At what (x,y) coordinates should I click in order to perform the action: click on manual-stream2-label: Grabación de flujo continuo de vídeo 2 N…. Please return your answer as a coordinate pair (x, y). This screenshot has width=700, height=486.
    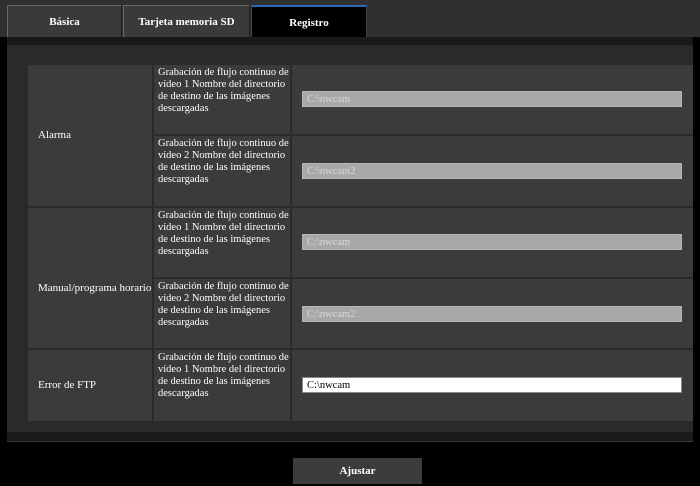
    Looking at the image, I should click on (222, 313).